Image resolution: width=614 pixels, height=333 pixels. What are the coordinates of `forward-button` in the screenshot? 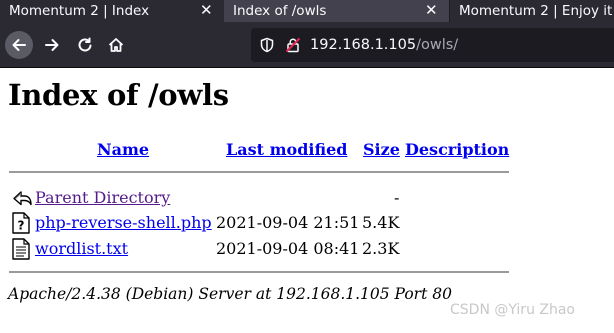 It's located at (52, 45).